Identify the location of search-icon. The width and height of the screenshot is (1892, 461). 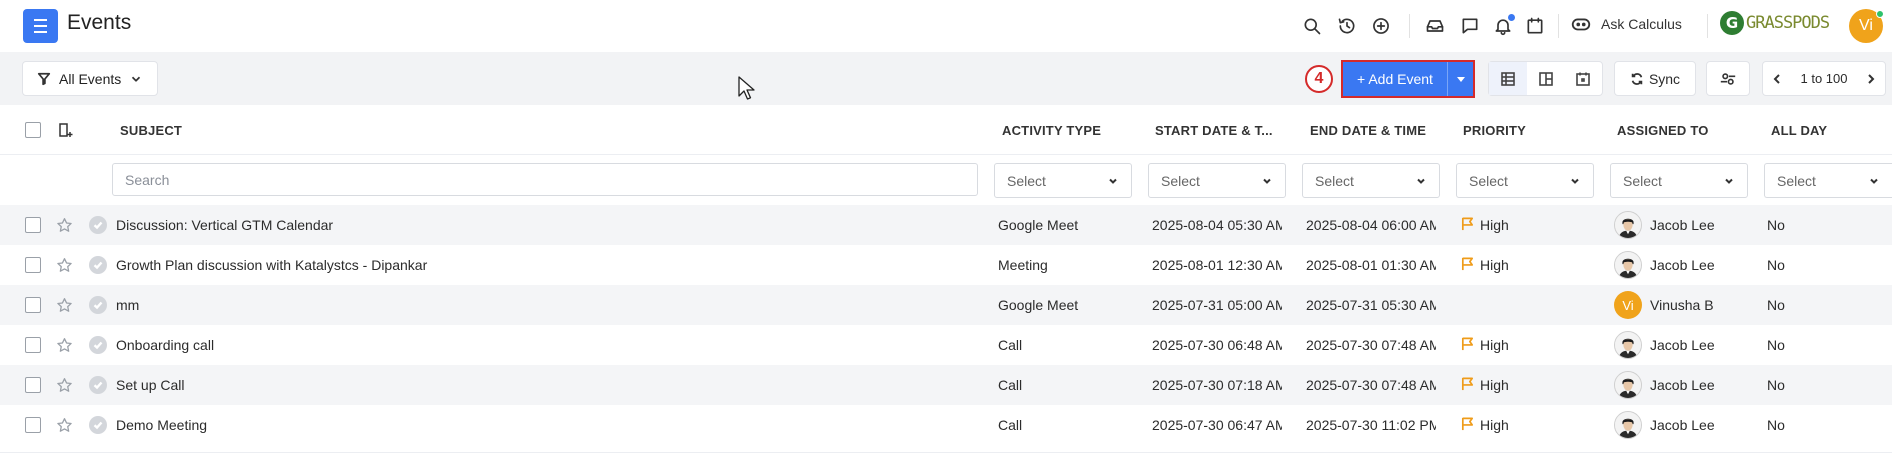
(1312, 26).